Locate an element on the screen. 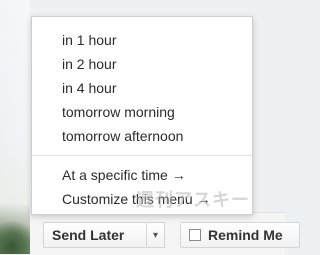 The image size is (320, 255). menu-item-customize-menu: Customize this menu → is located at coordinates (142, 199).